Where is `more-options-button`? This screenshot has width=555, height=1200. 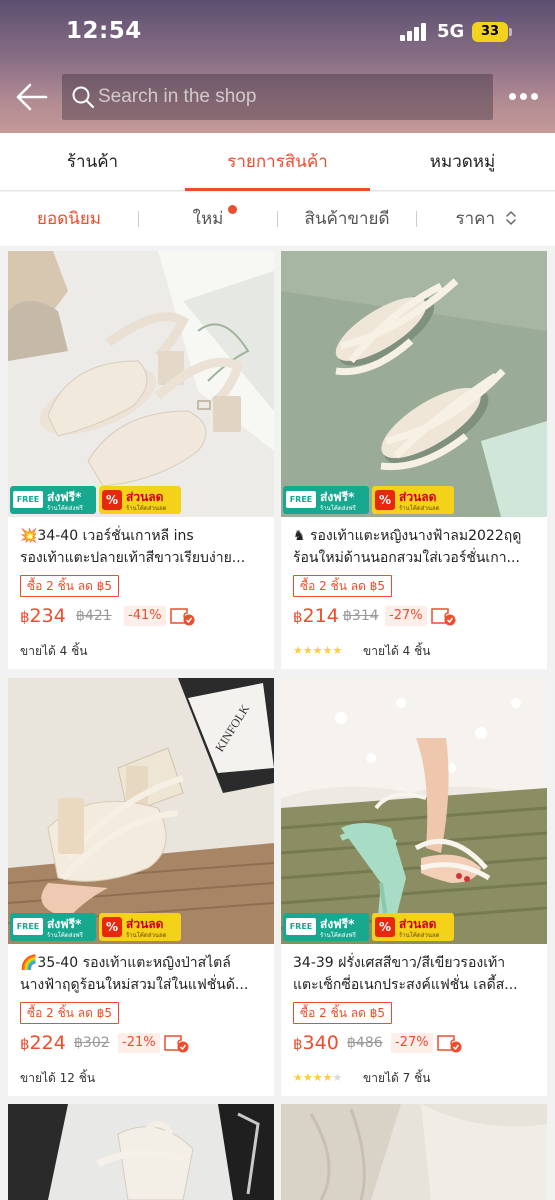
more-options-button is located at coordinates (524, 97).